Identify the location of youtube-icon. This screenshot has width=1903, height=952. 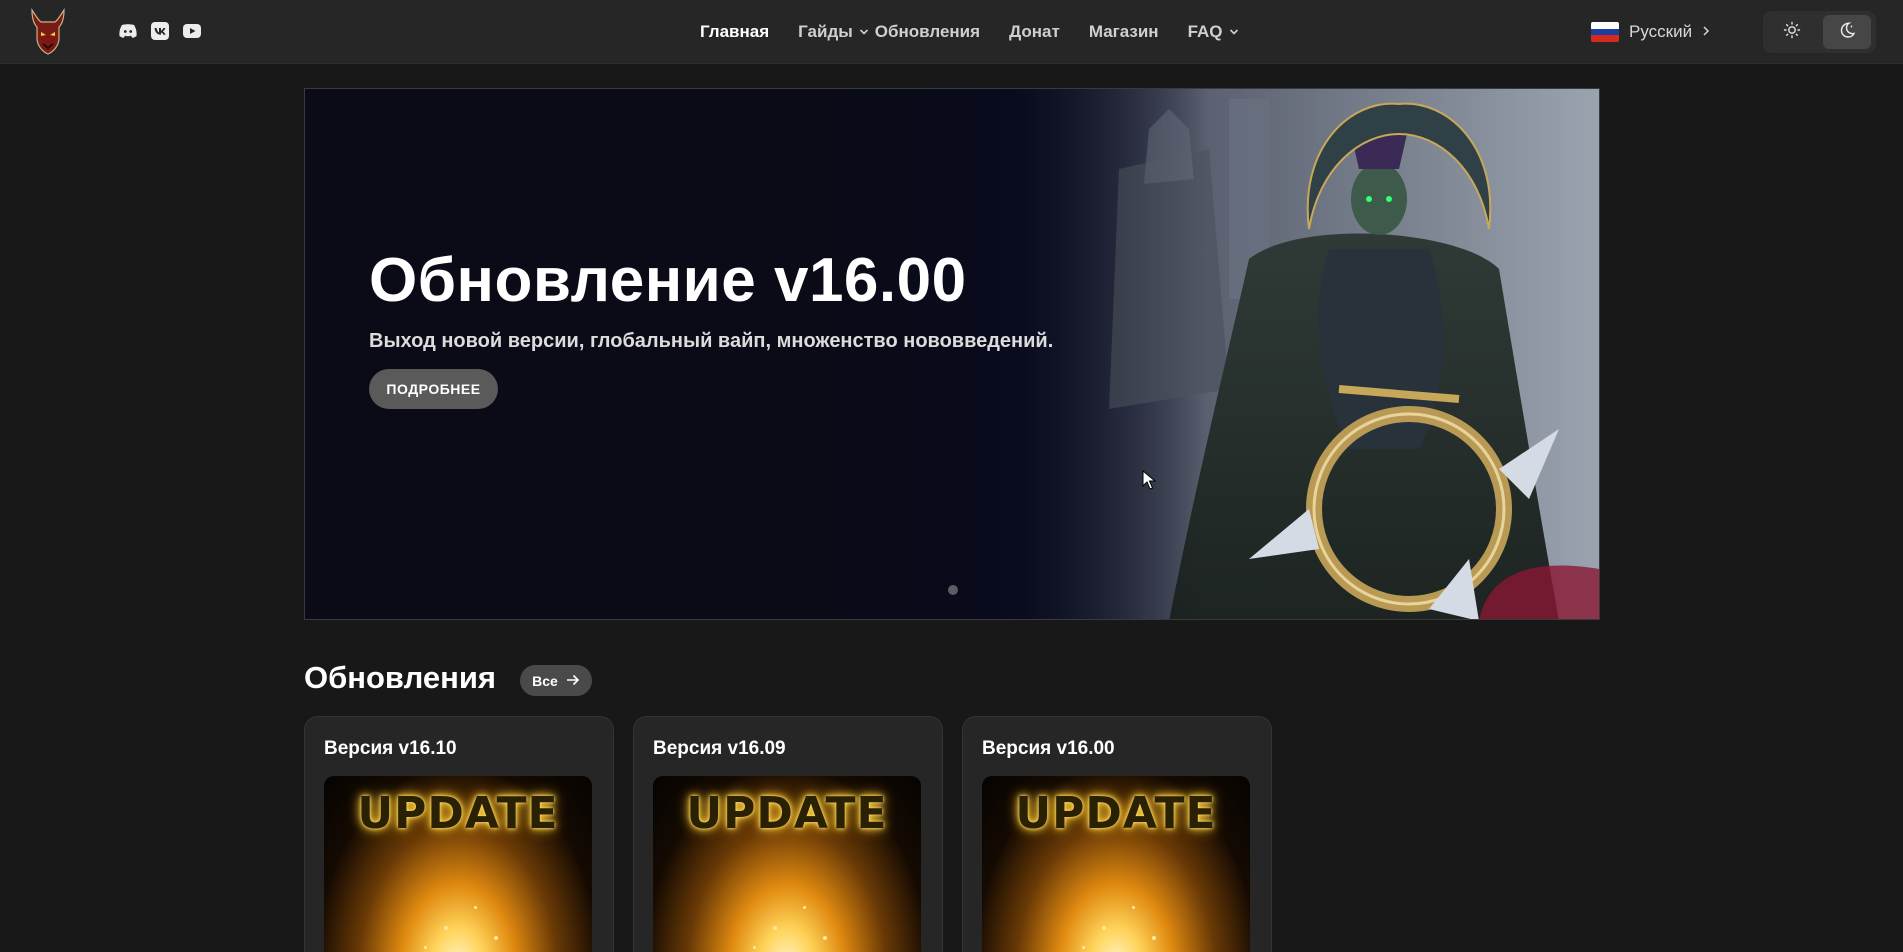
(192, 31).